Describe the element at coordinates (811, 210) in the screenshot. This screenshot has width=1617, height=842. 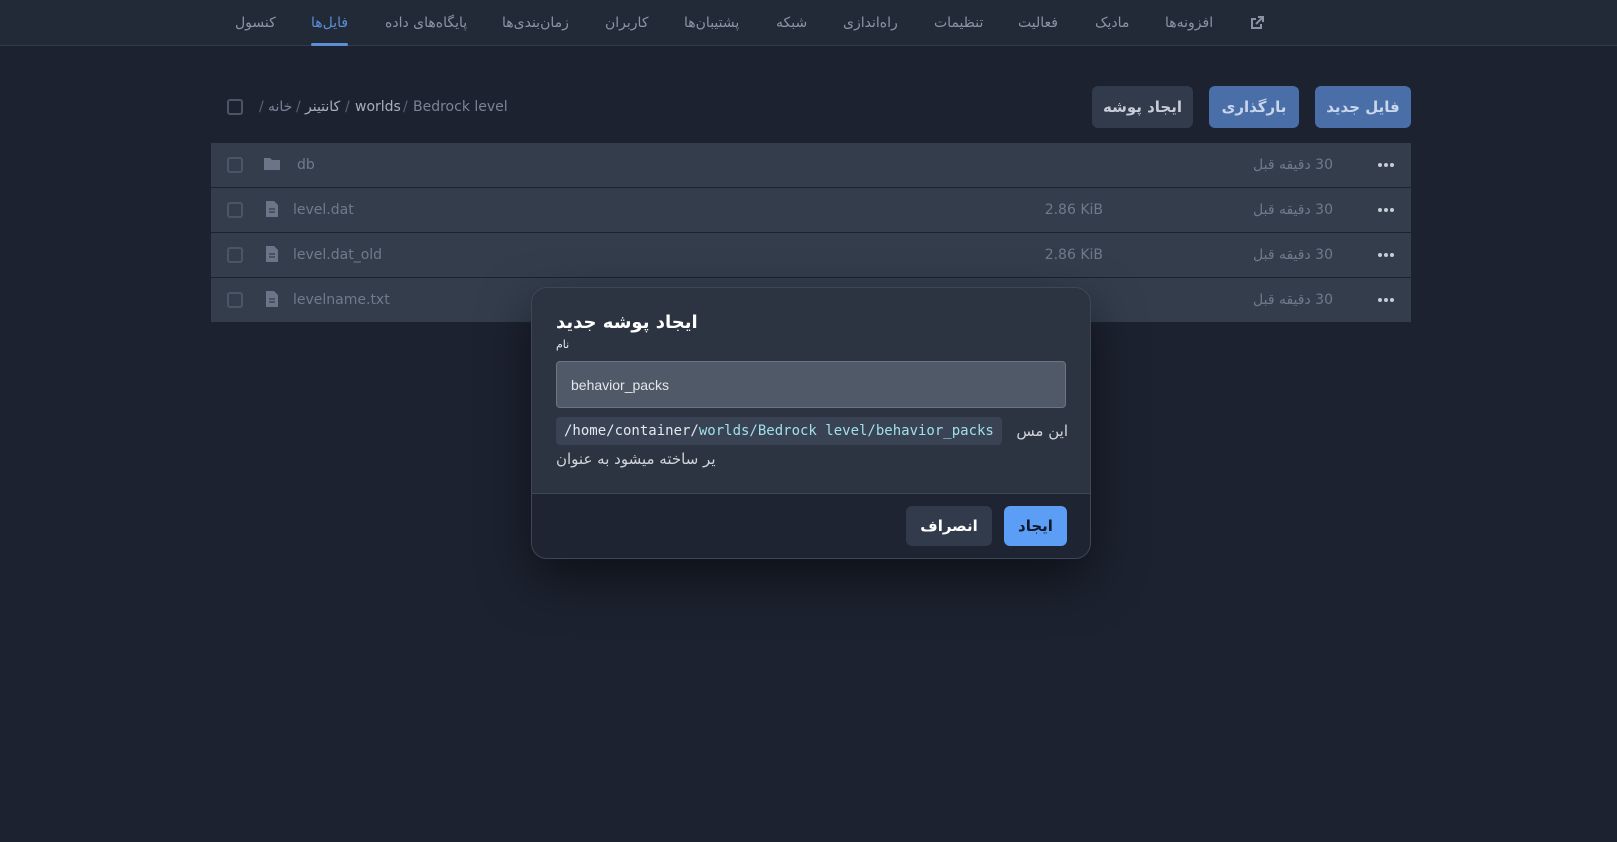
I see `file-row: level.dat 2.86 KiB 30 دقیقه قبل` at that location.